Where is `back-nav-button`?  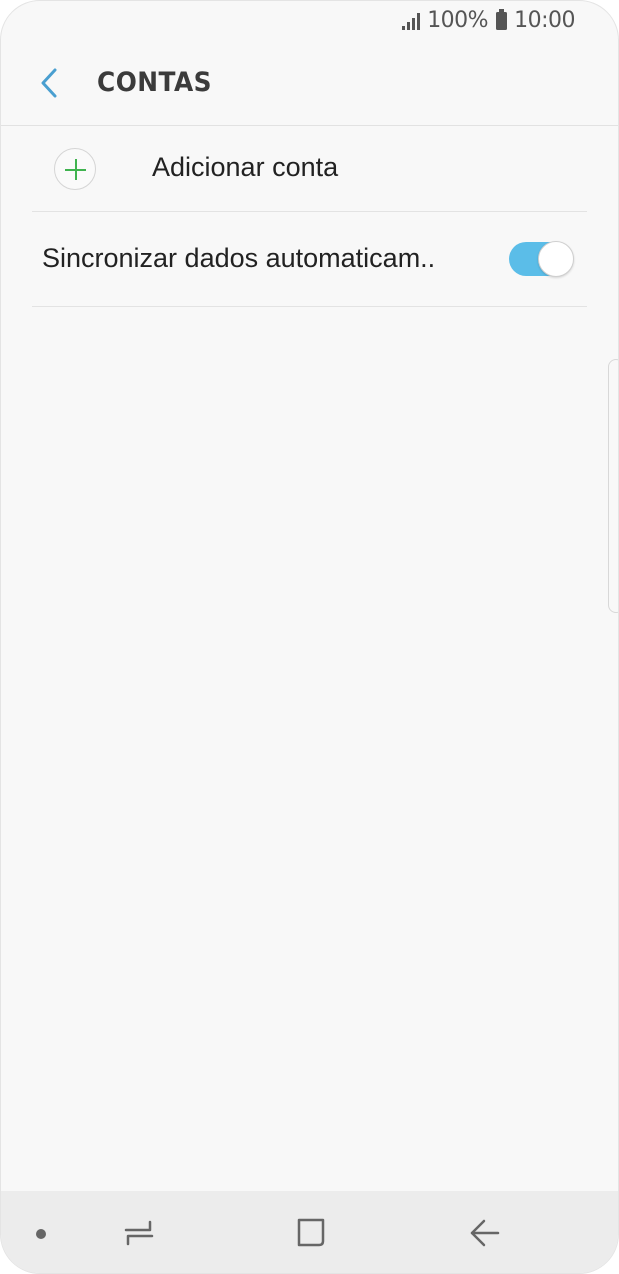 back-nav-button is located at coordinates (485, 1233).